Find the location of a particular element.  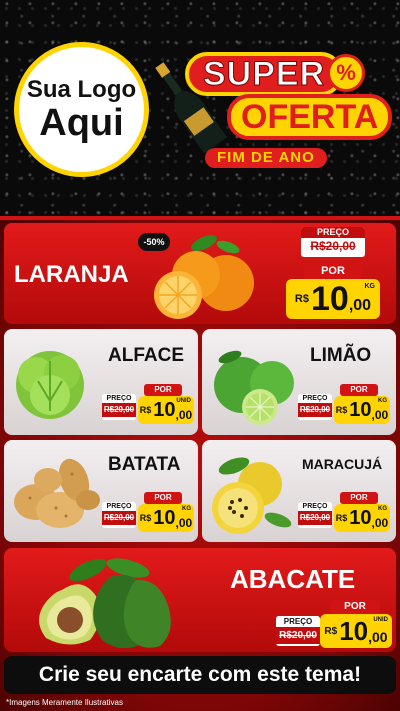

subtitle-fim-de-ano: FIM DE ANO is located at coordinates (266, 158).